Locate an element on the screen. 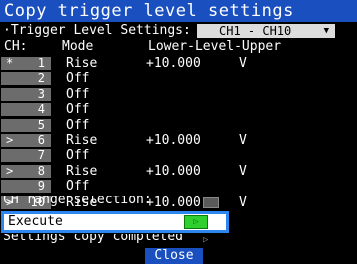  column-header: CH: Mode Lower-Level-Upper is located at coordinates (178, 47).